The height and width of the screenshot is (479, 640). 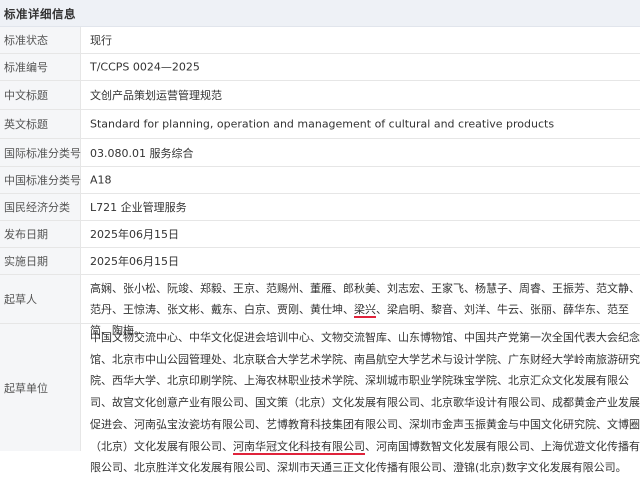 What do you see at coordinates (26, 234) in the screenshot?
I see `row-label: 发布日期` at bounding box center [26, 234].